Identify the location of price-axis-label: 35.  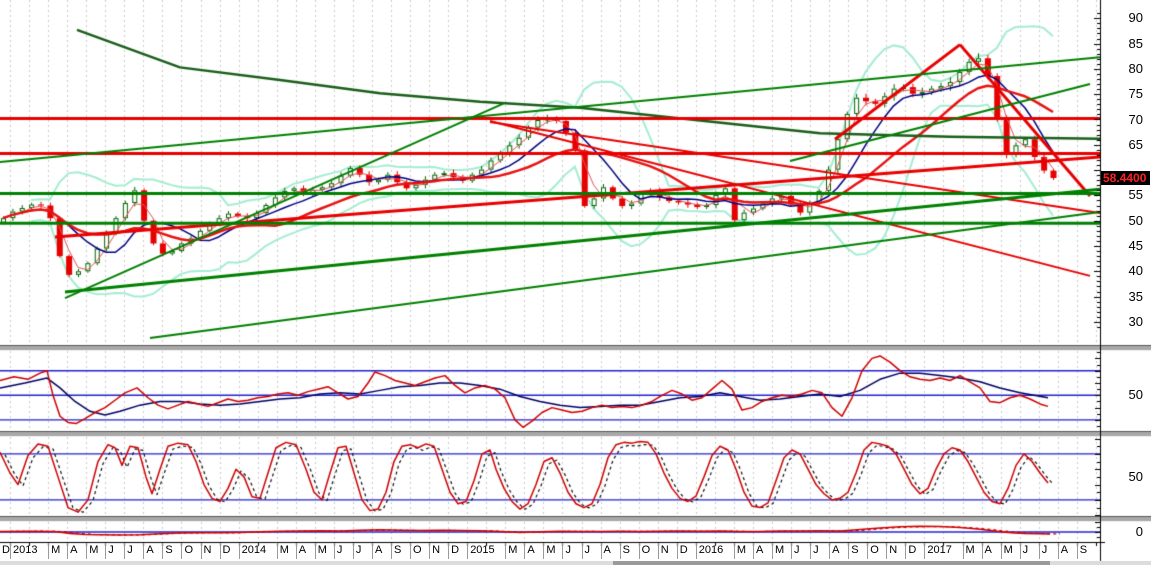
(1135, 296).